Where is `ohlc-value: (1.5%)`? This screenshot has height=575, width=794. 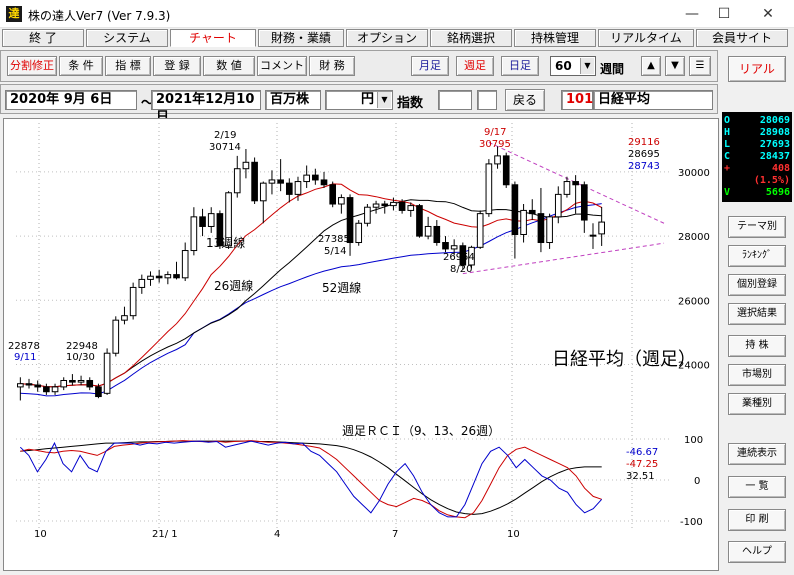
ohlc-value: (1.5%) is located at coordinates (771, 180).